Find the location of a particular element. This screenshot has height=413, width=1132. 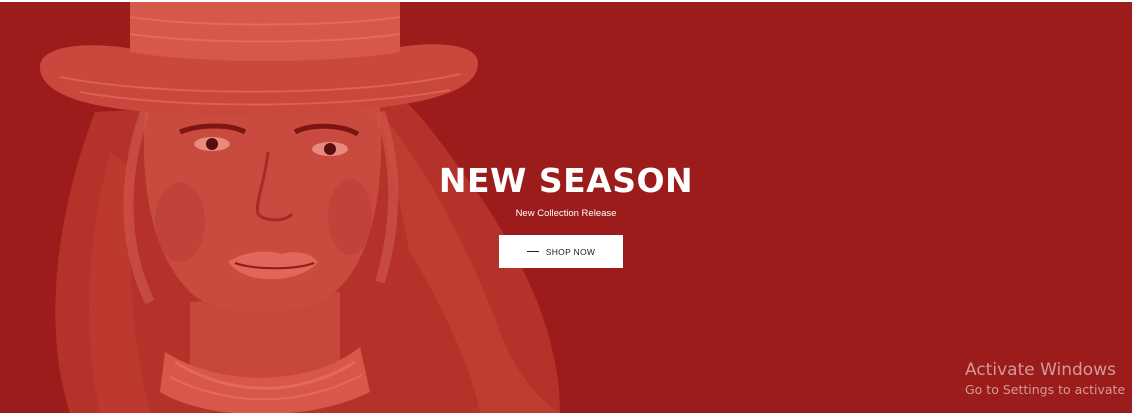

shop-now-button: SHOP NOW is located at coordinates (561, 251).